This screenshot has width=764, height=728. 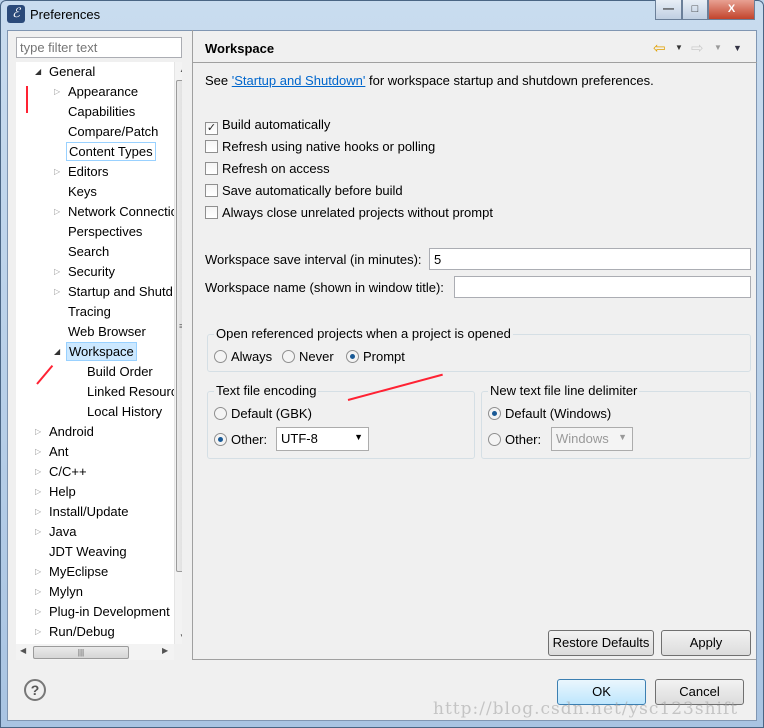 I want to click on help-icon: ?, so click(x=35, y=690).